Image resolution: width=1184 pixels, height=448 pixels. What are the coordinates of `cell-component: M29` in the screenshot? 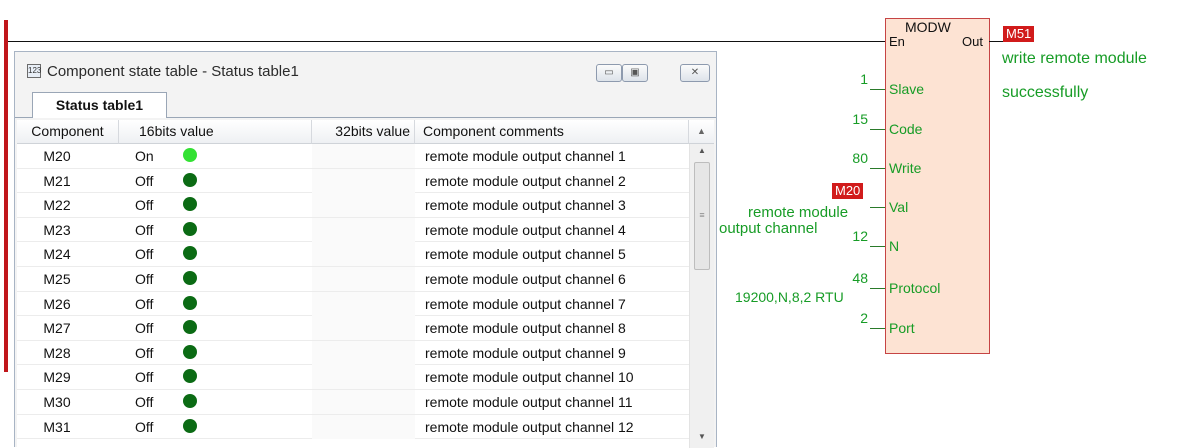 It's located at (57, 377).